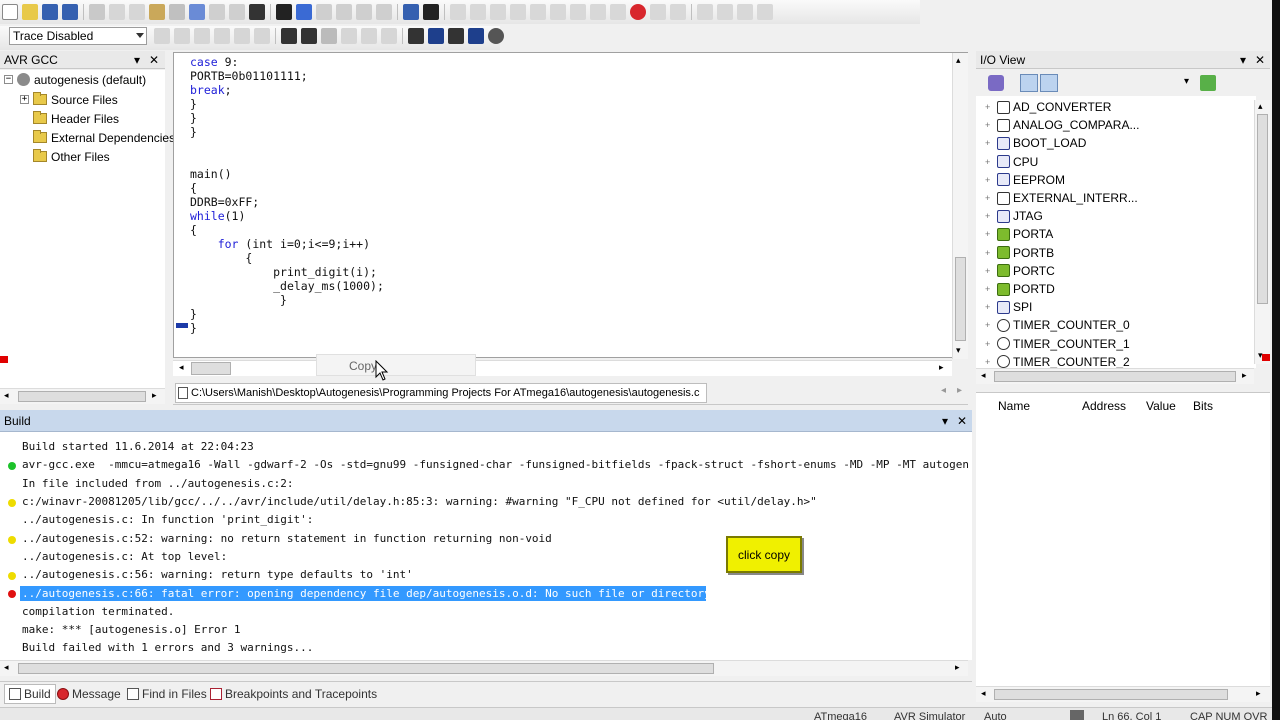  I want to click on watch2-icon, so click(349, 36).